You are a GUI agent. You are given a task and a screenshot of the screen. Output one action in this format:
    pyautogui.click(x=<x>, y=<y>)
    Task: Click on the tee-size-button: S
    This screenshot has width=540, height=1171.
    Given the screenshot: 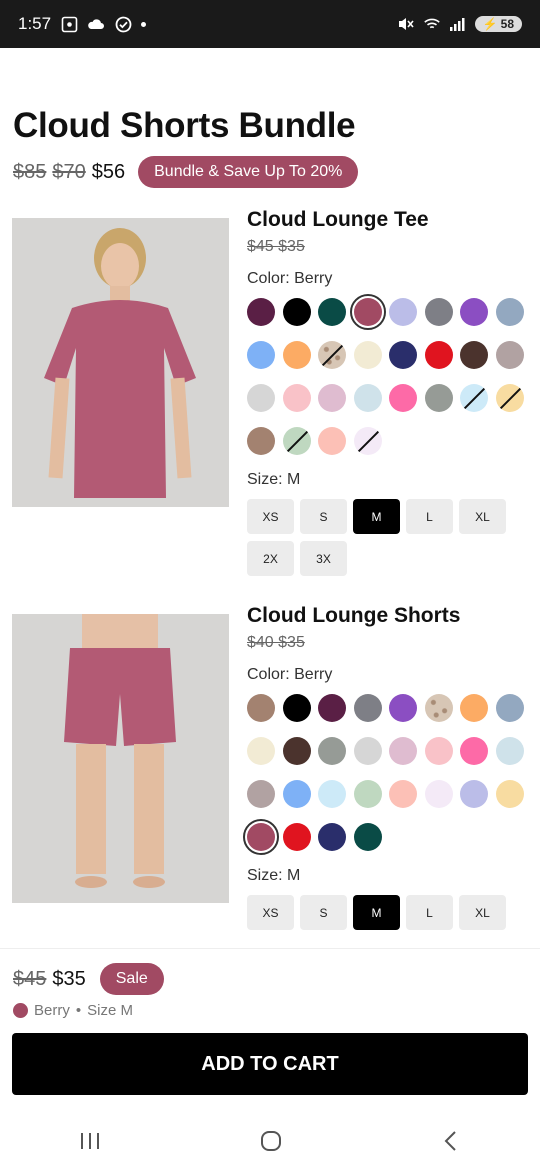 What is the action you would take?
    pyautogui.click(x=323, y=516)
    